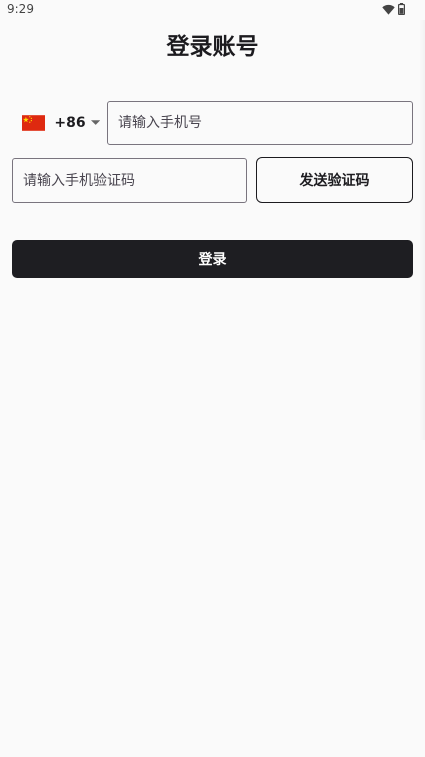 This screenshot has height=757, width=425. What do you see at coordinates (212, 259) in the screenshot?
I see `login-button: 登录` at bounding box center [212, 259].